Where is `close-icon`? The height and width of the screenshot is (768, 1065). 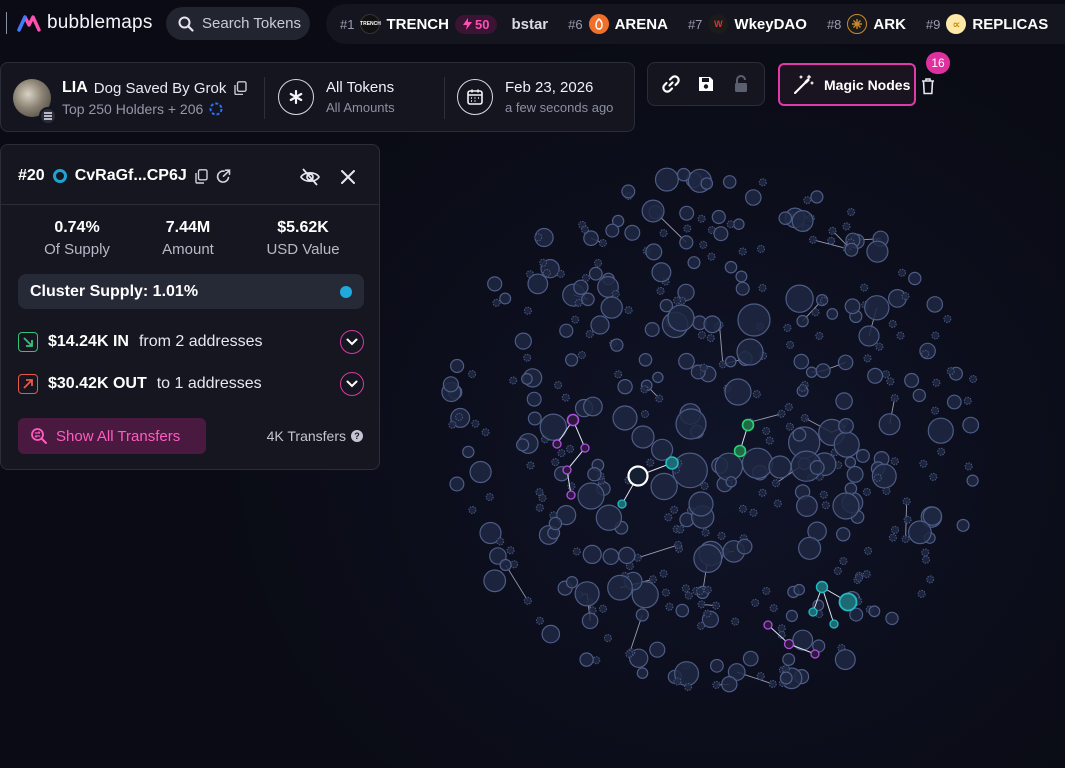 close-icon is located at coordinates (348, 177).